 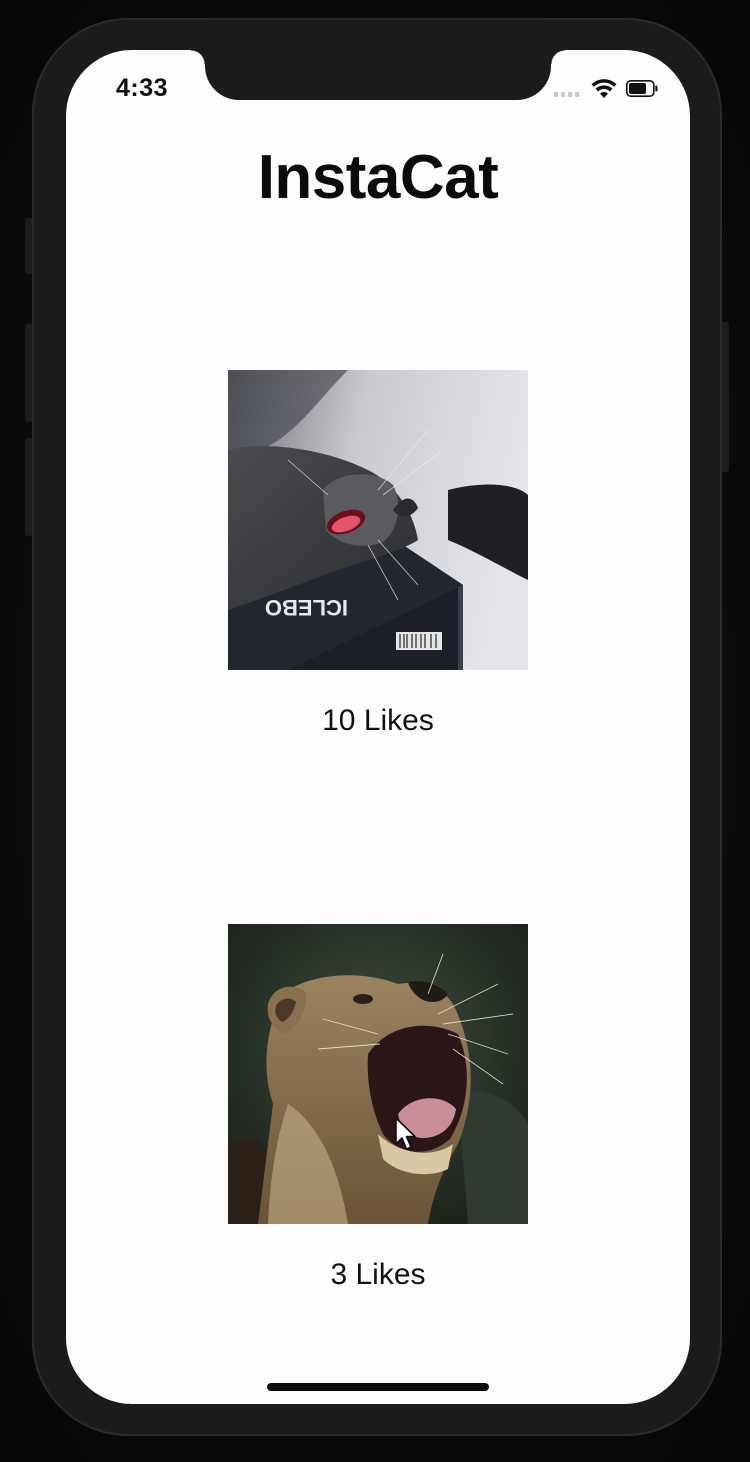 What do you see at coordinates (378, 177) in the screenshot?
I see `app-title: InstaCat` at bounding box center [378, 177].